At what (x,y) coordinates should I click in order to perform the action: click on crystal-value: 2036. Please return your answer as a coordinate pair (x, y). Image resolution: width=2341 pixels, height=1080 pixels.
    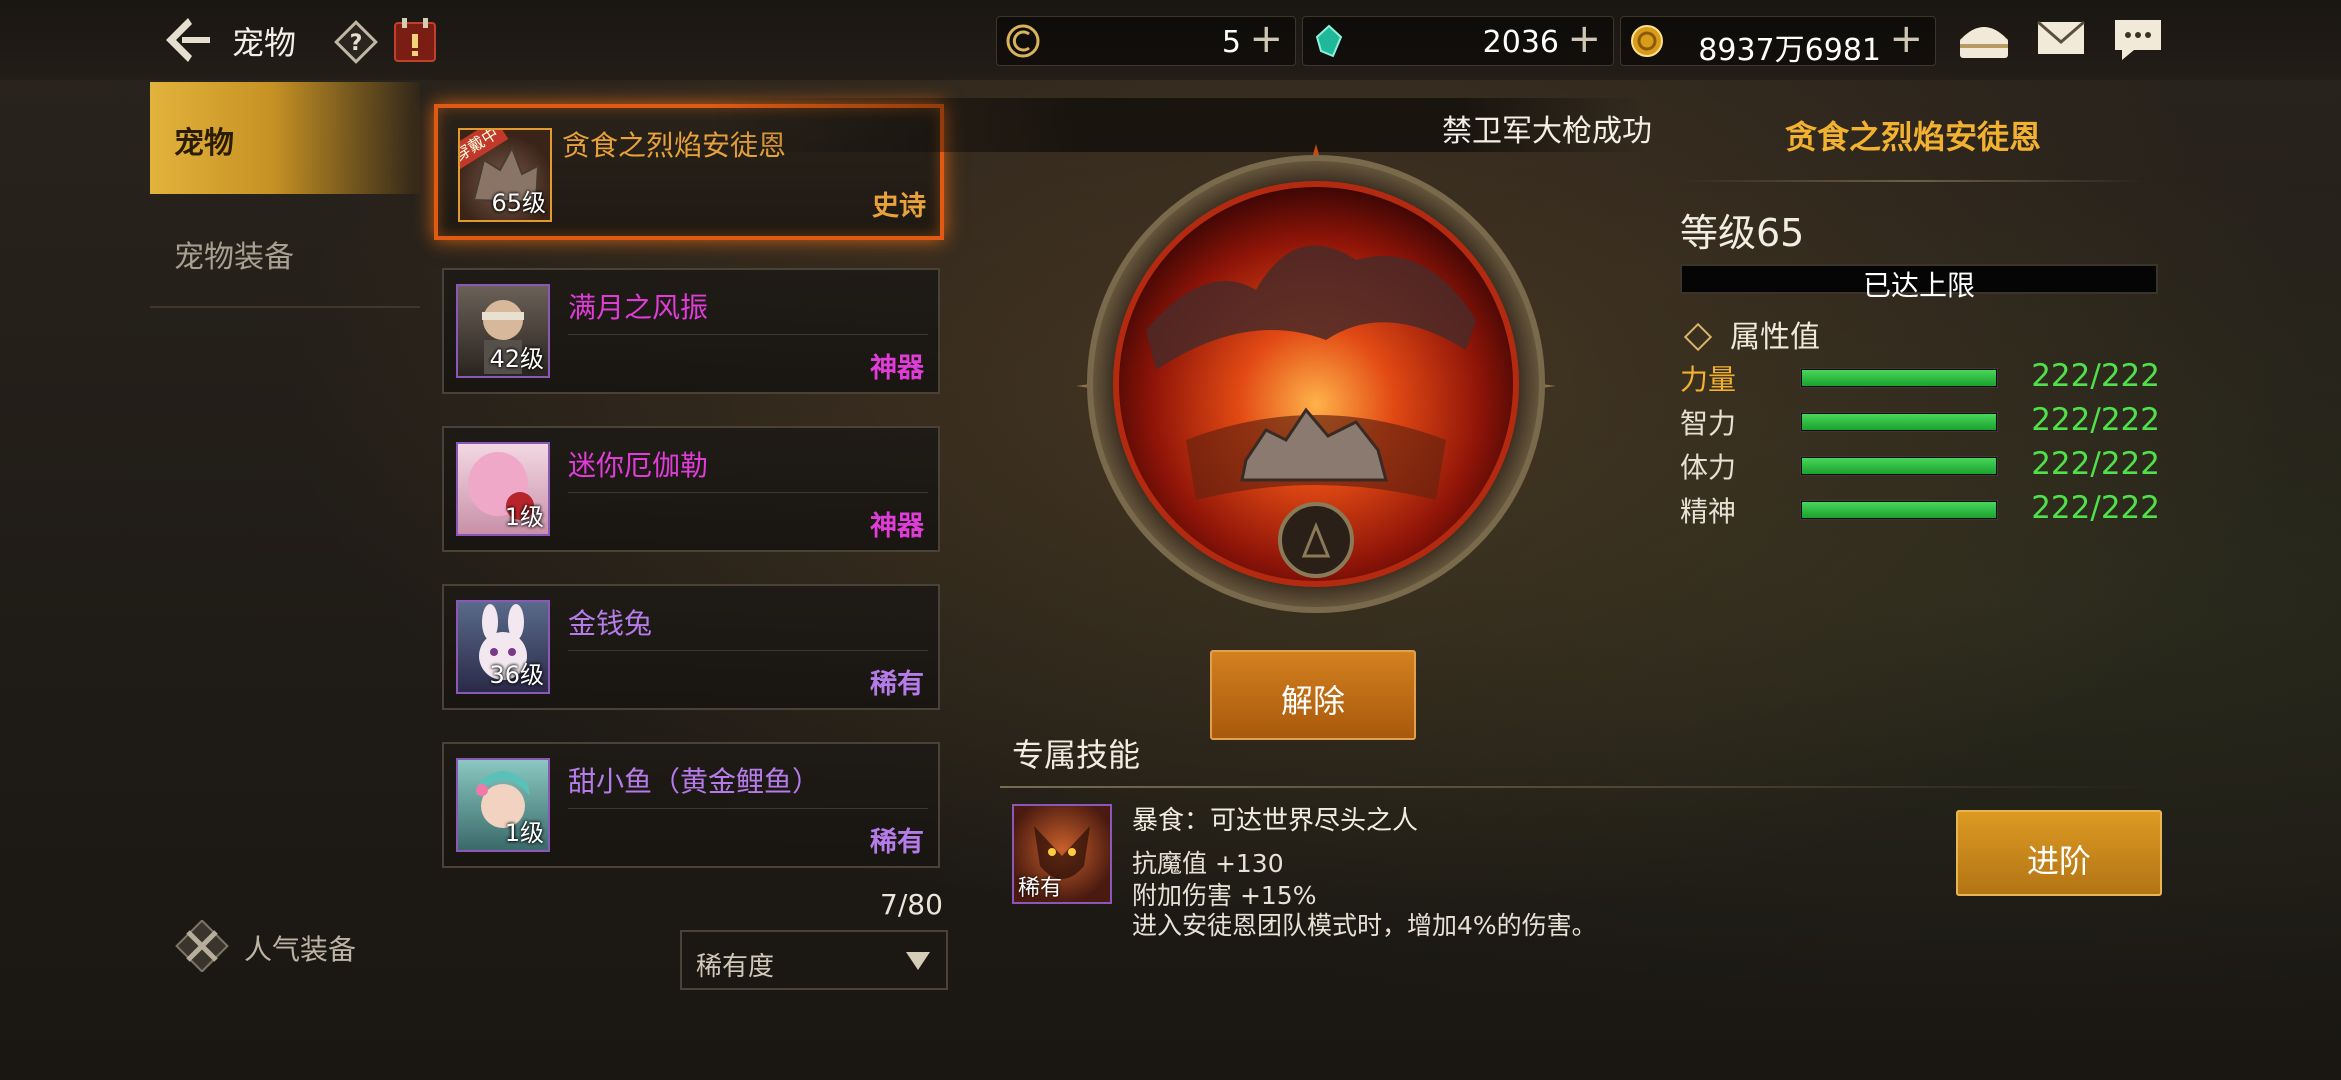
    Looking at the image, I should click on (1520, 42).